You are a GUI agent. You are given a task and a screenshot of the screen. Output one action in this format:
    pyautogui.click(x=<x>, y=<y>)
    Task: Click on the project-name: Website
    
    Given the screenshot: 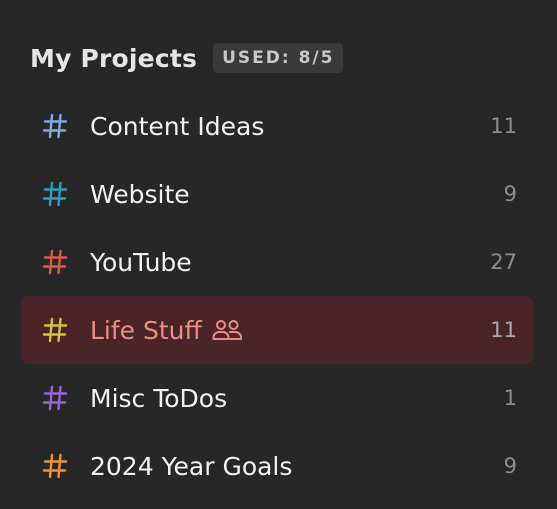 What is the action you would take?
    pyautogui.click(x=140, y=194)
    